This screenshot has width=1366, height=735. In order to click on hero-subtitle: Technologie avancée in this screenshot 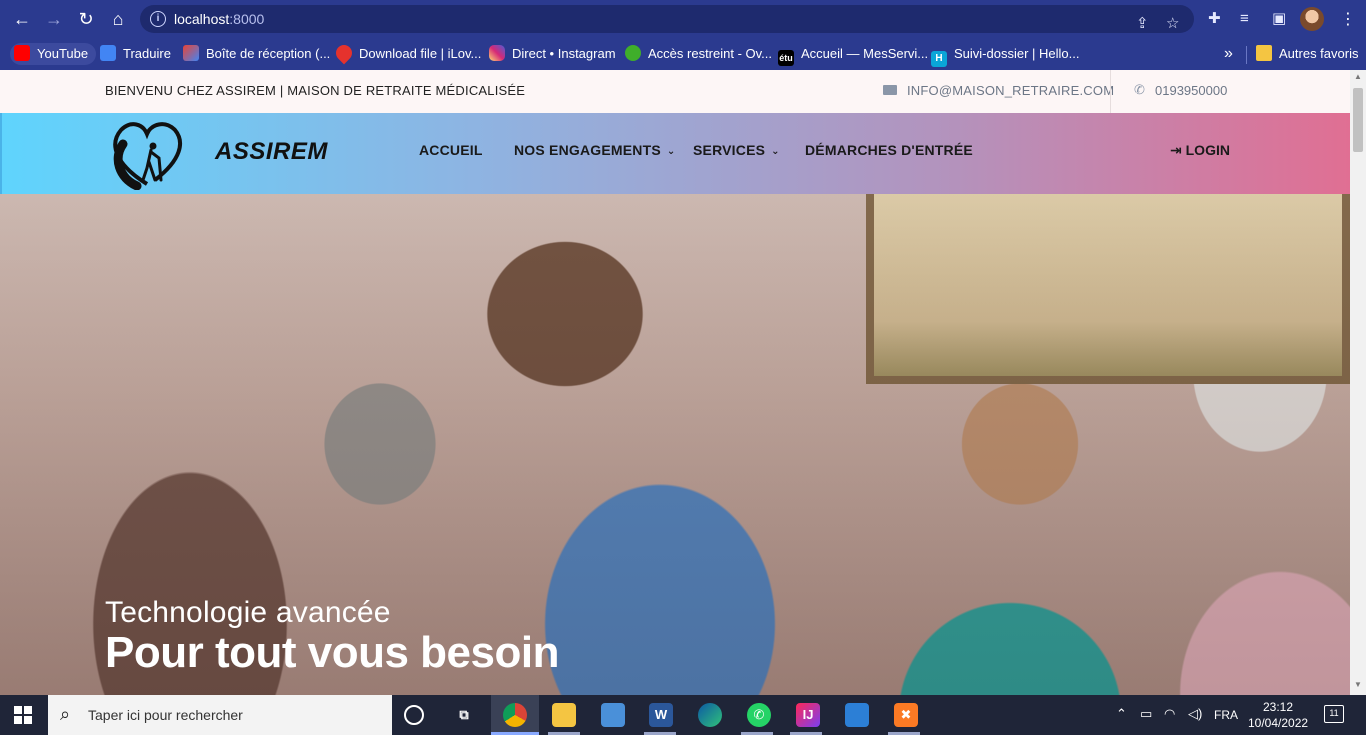, I will do `click(248, 612)`.